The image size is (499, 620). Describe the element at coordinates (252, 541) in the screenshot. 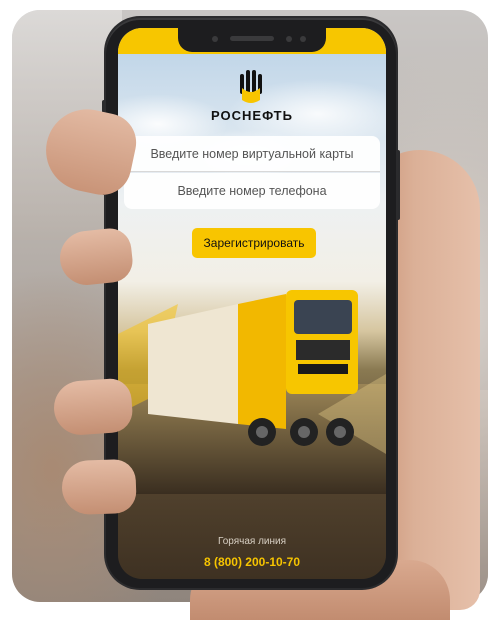

I see `hotline-label: Горячая линия` at that location.